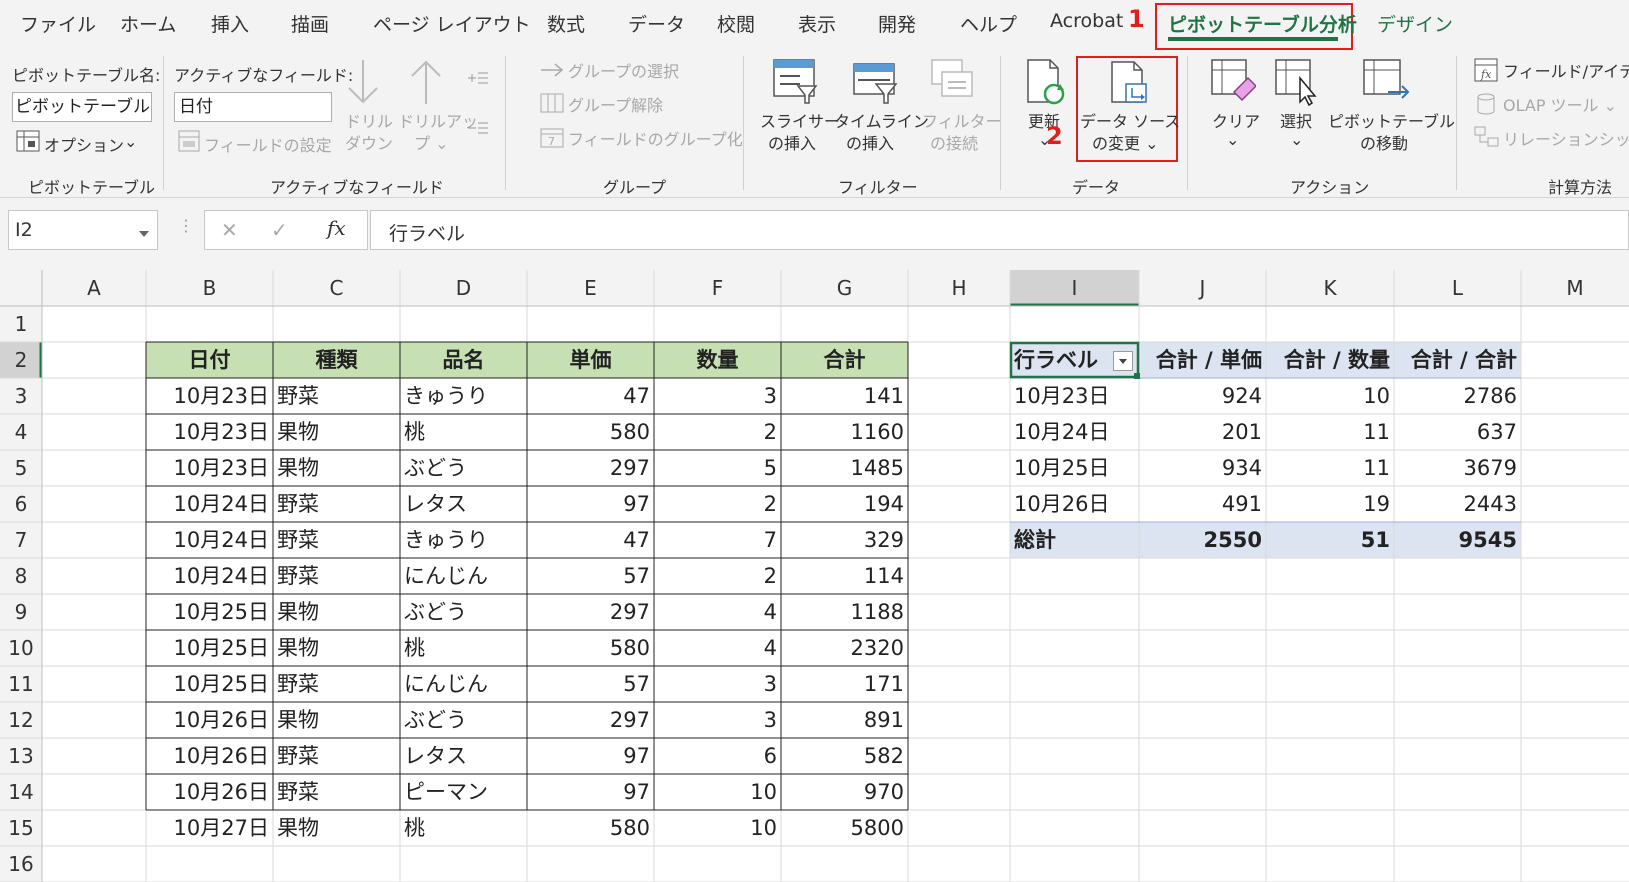 This screenshot has width=1629, height=882. Describe the element at coordinates (209, 828) in the screenshot. I see `table-cell: 10月27日` at that location.